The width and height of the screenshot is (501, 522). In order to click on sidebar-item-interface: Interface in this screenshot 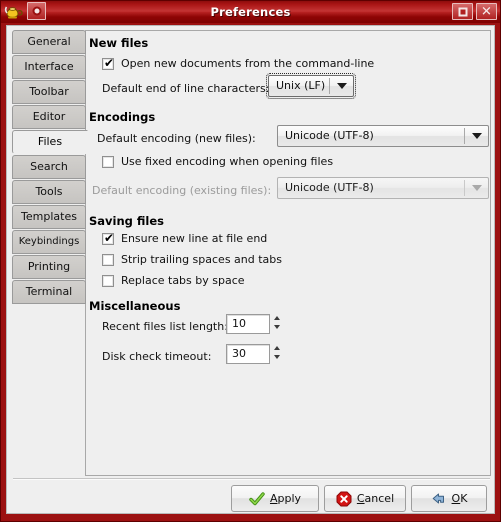, I will do `click(49, 67)`.